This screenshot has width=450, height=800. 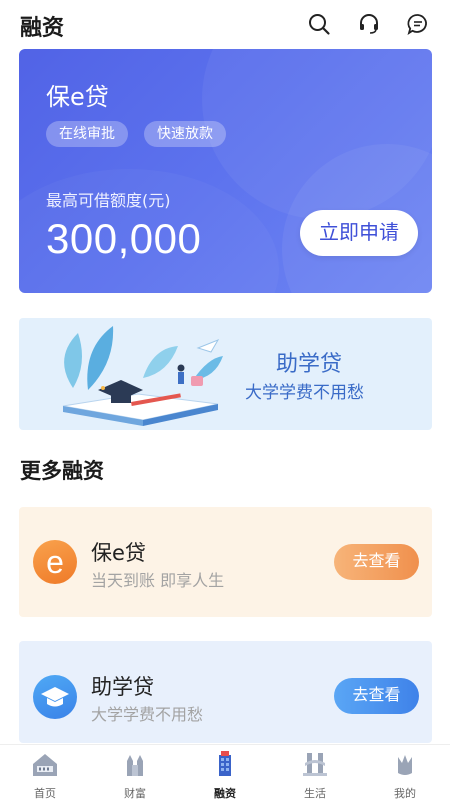 I want to click on tab-label: 我的, so click(x=405, y=793).